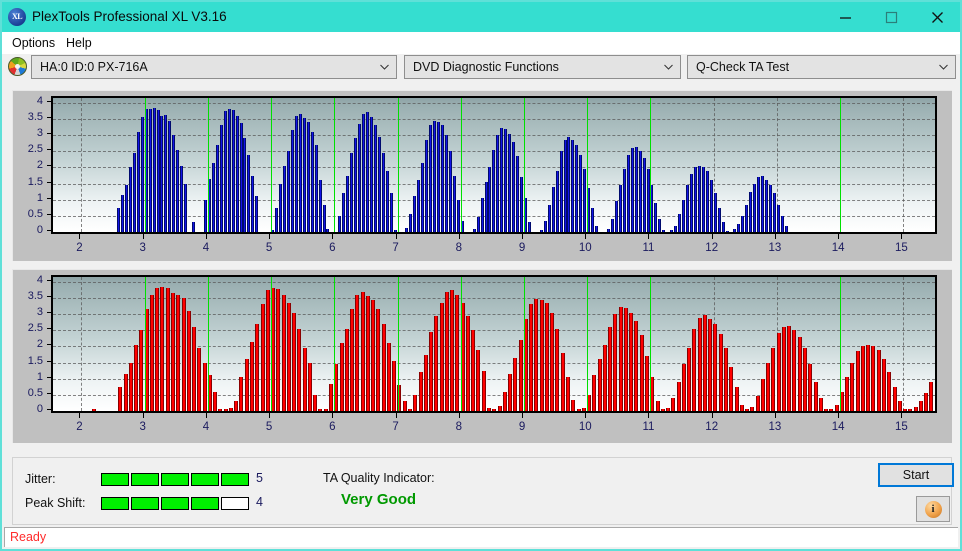 This screenshot has width=962, height=551. Describe the element at coordinates (115, 503) in the screenshot. I see `peak-shift-segment` at that location.